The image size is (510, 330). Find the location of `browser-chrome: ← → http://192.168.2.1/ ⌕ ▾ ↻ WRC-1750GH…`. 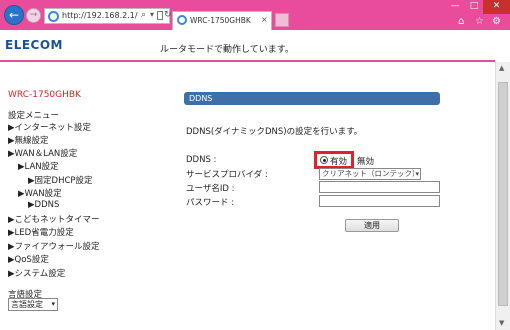

browser-chrome: ← → http://192.168.2.1/ ⌕ ▾ ↻ WRC-1750GH… is located at coordinates (255, 15).